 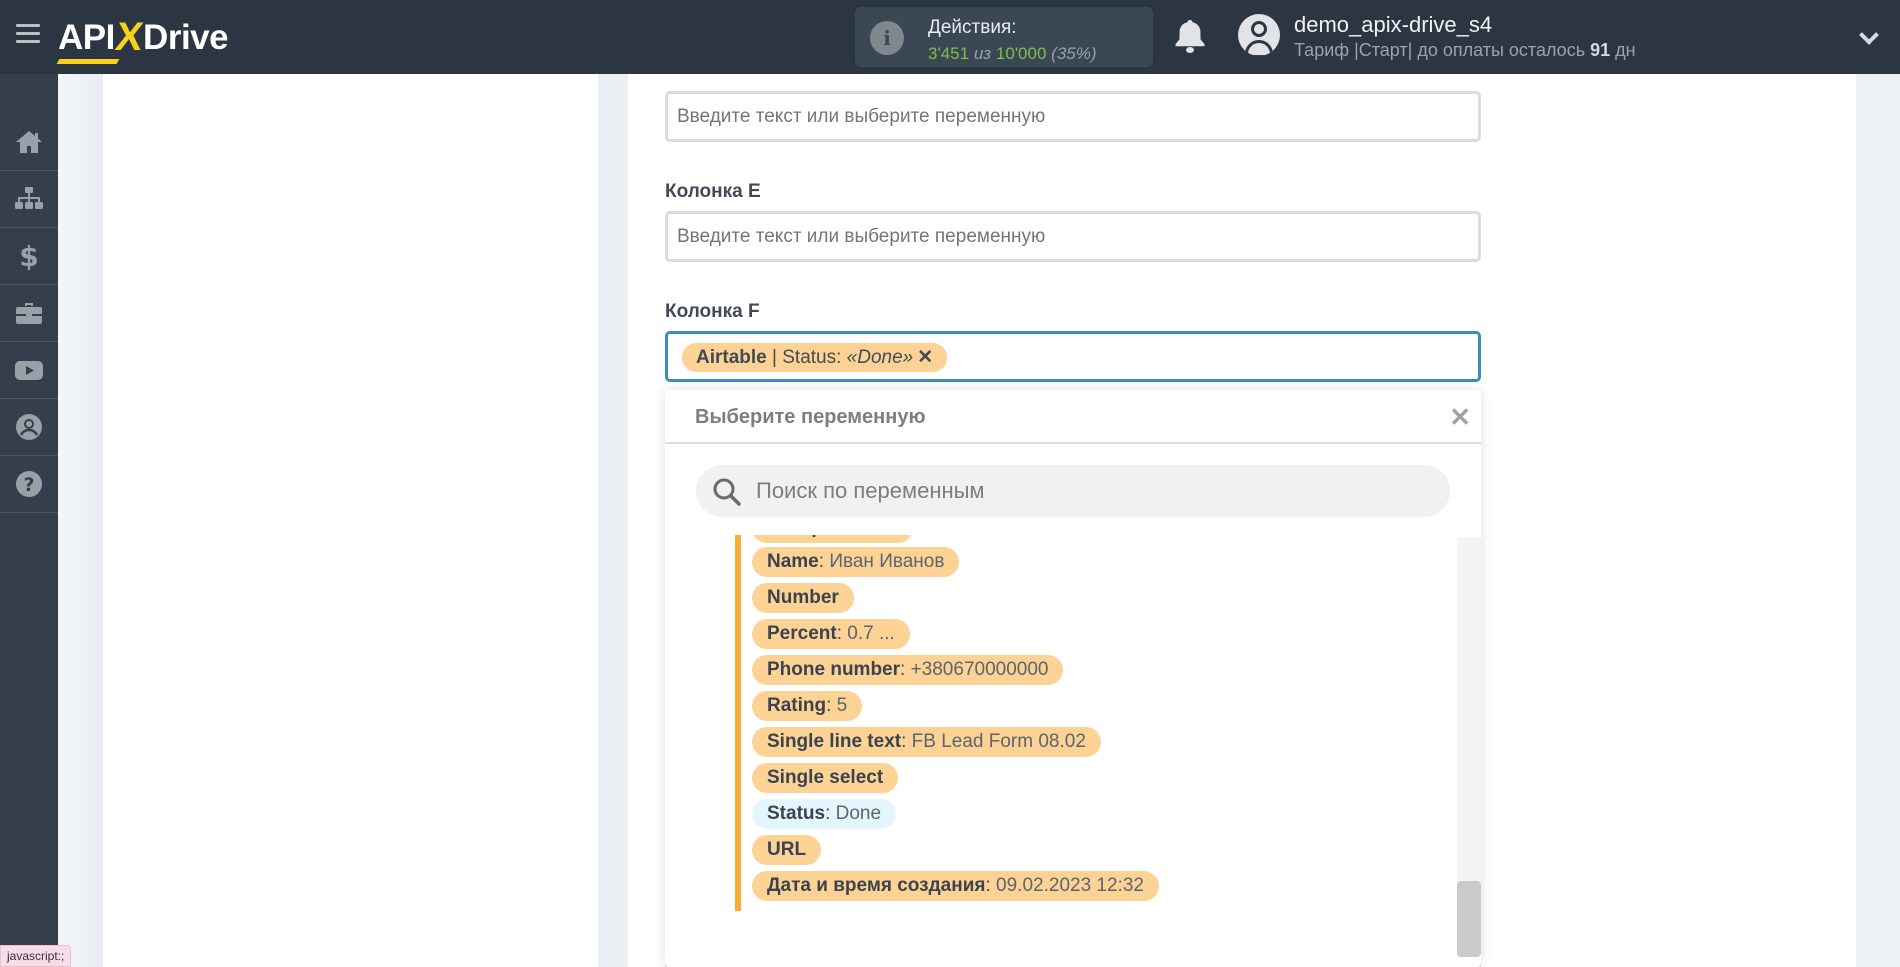 I want to click on actions-counter: i Действия: 3'451 из 10'000 (35%), so click(x=1004, y=37).